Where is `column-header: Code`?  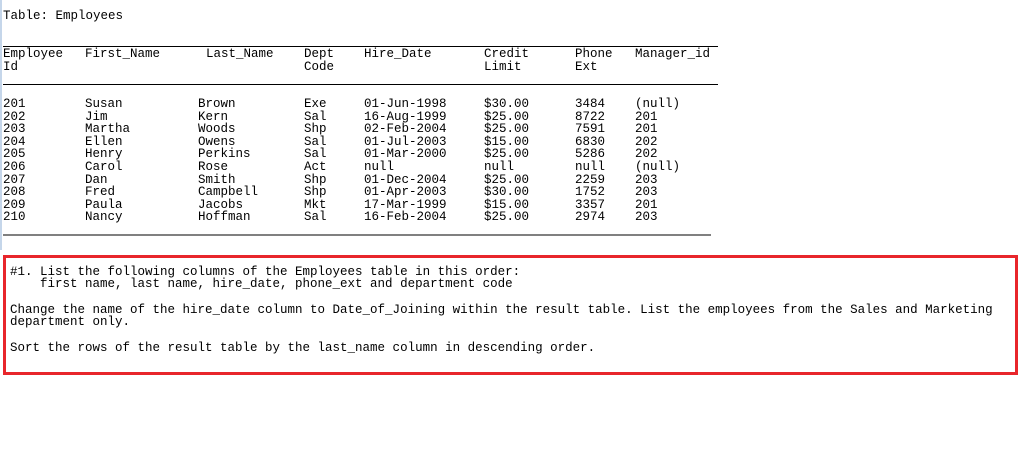
column-header: Code is located at coordinates (319, 66).